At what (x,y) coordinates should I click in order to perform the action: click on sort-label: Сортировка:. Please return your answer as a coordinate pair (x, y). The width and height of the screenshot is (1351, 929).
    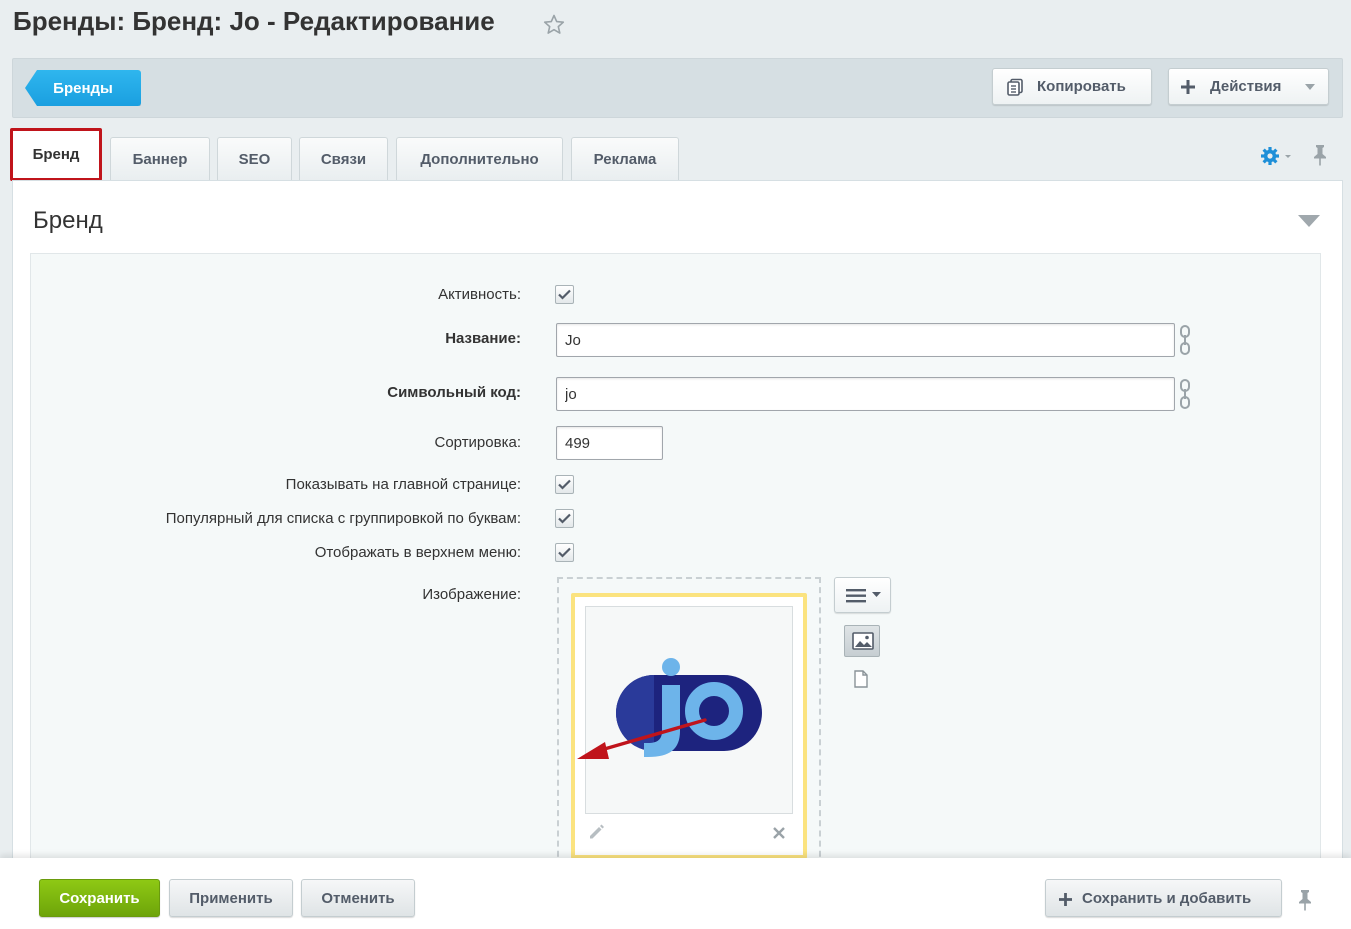
    Looking at the image, I should click on (478, 442).